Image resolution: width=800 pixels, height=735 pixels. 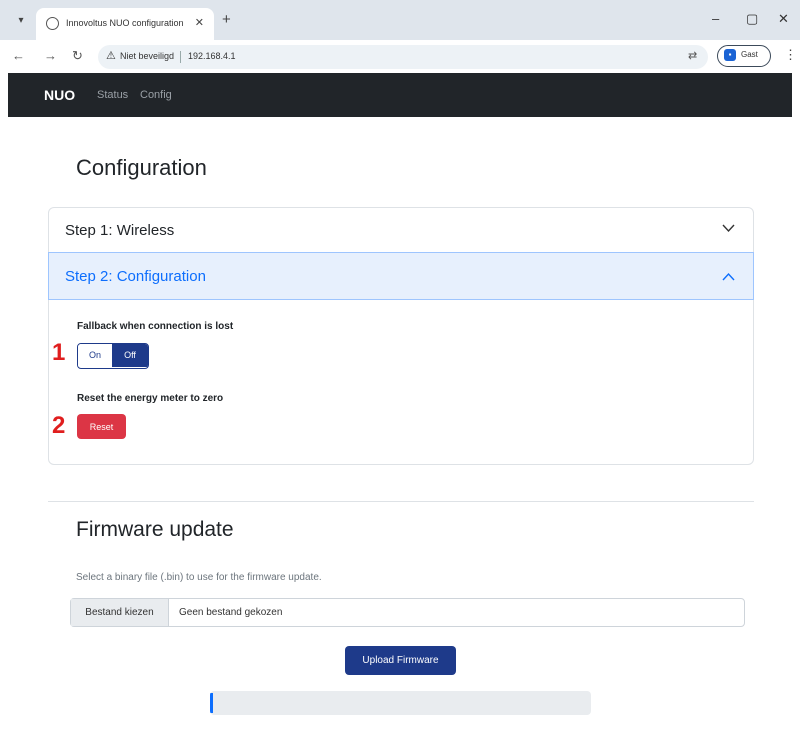 I want to click on upload-progress-bar, so click(x=400, y=703).